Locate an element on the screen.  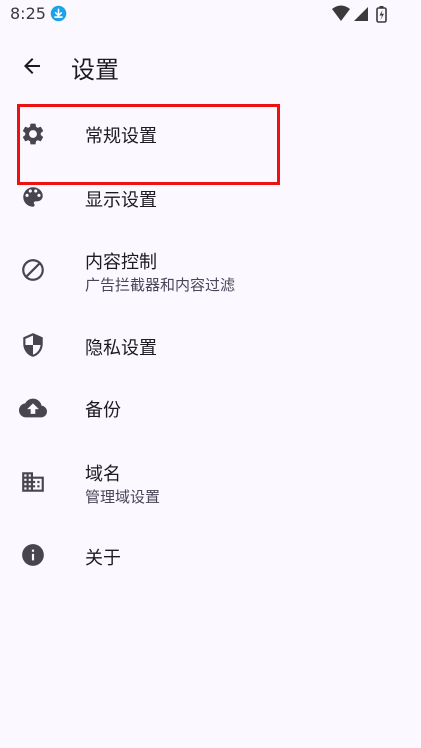
app-bar: 设置 is located at coordinates (210, 66).